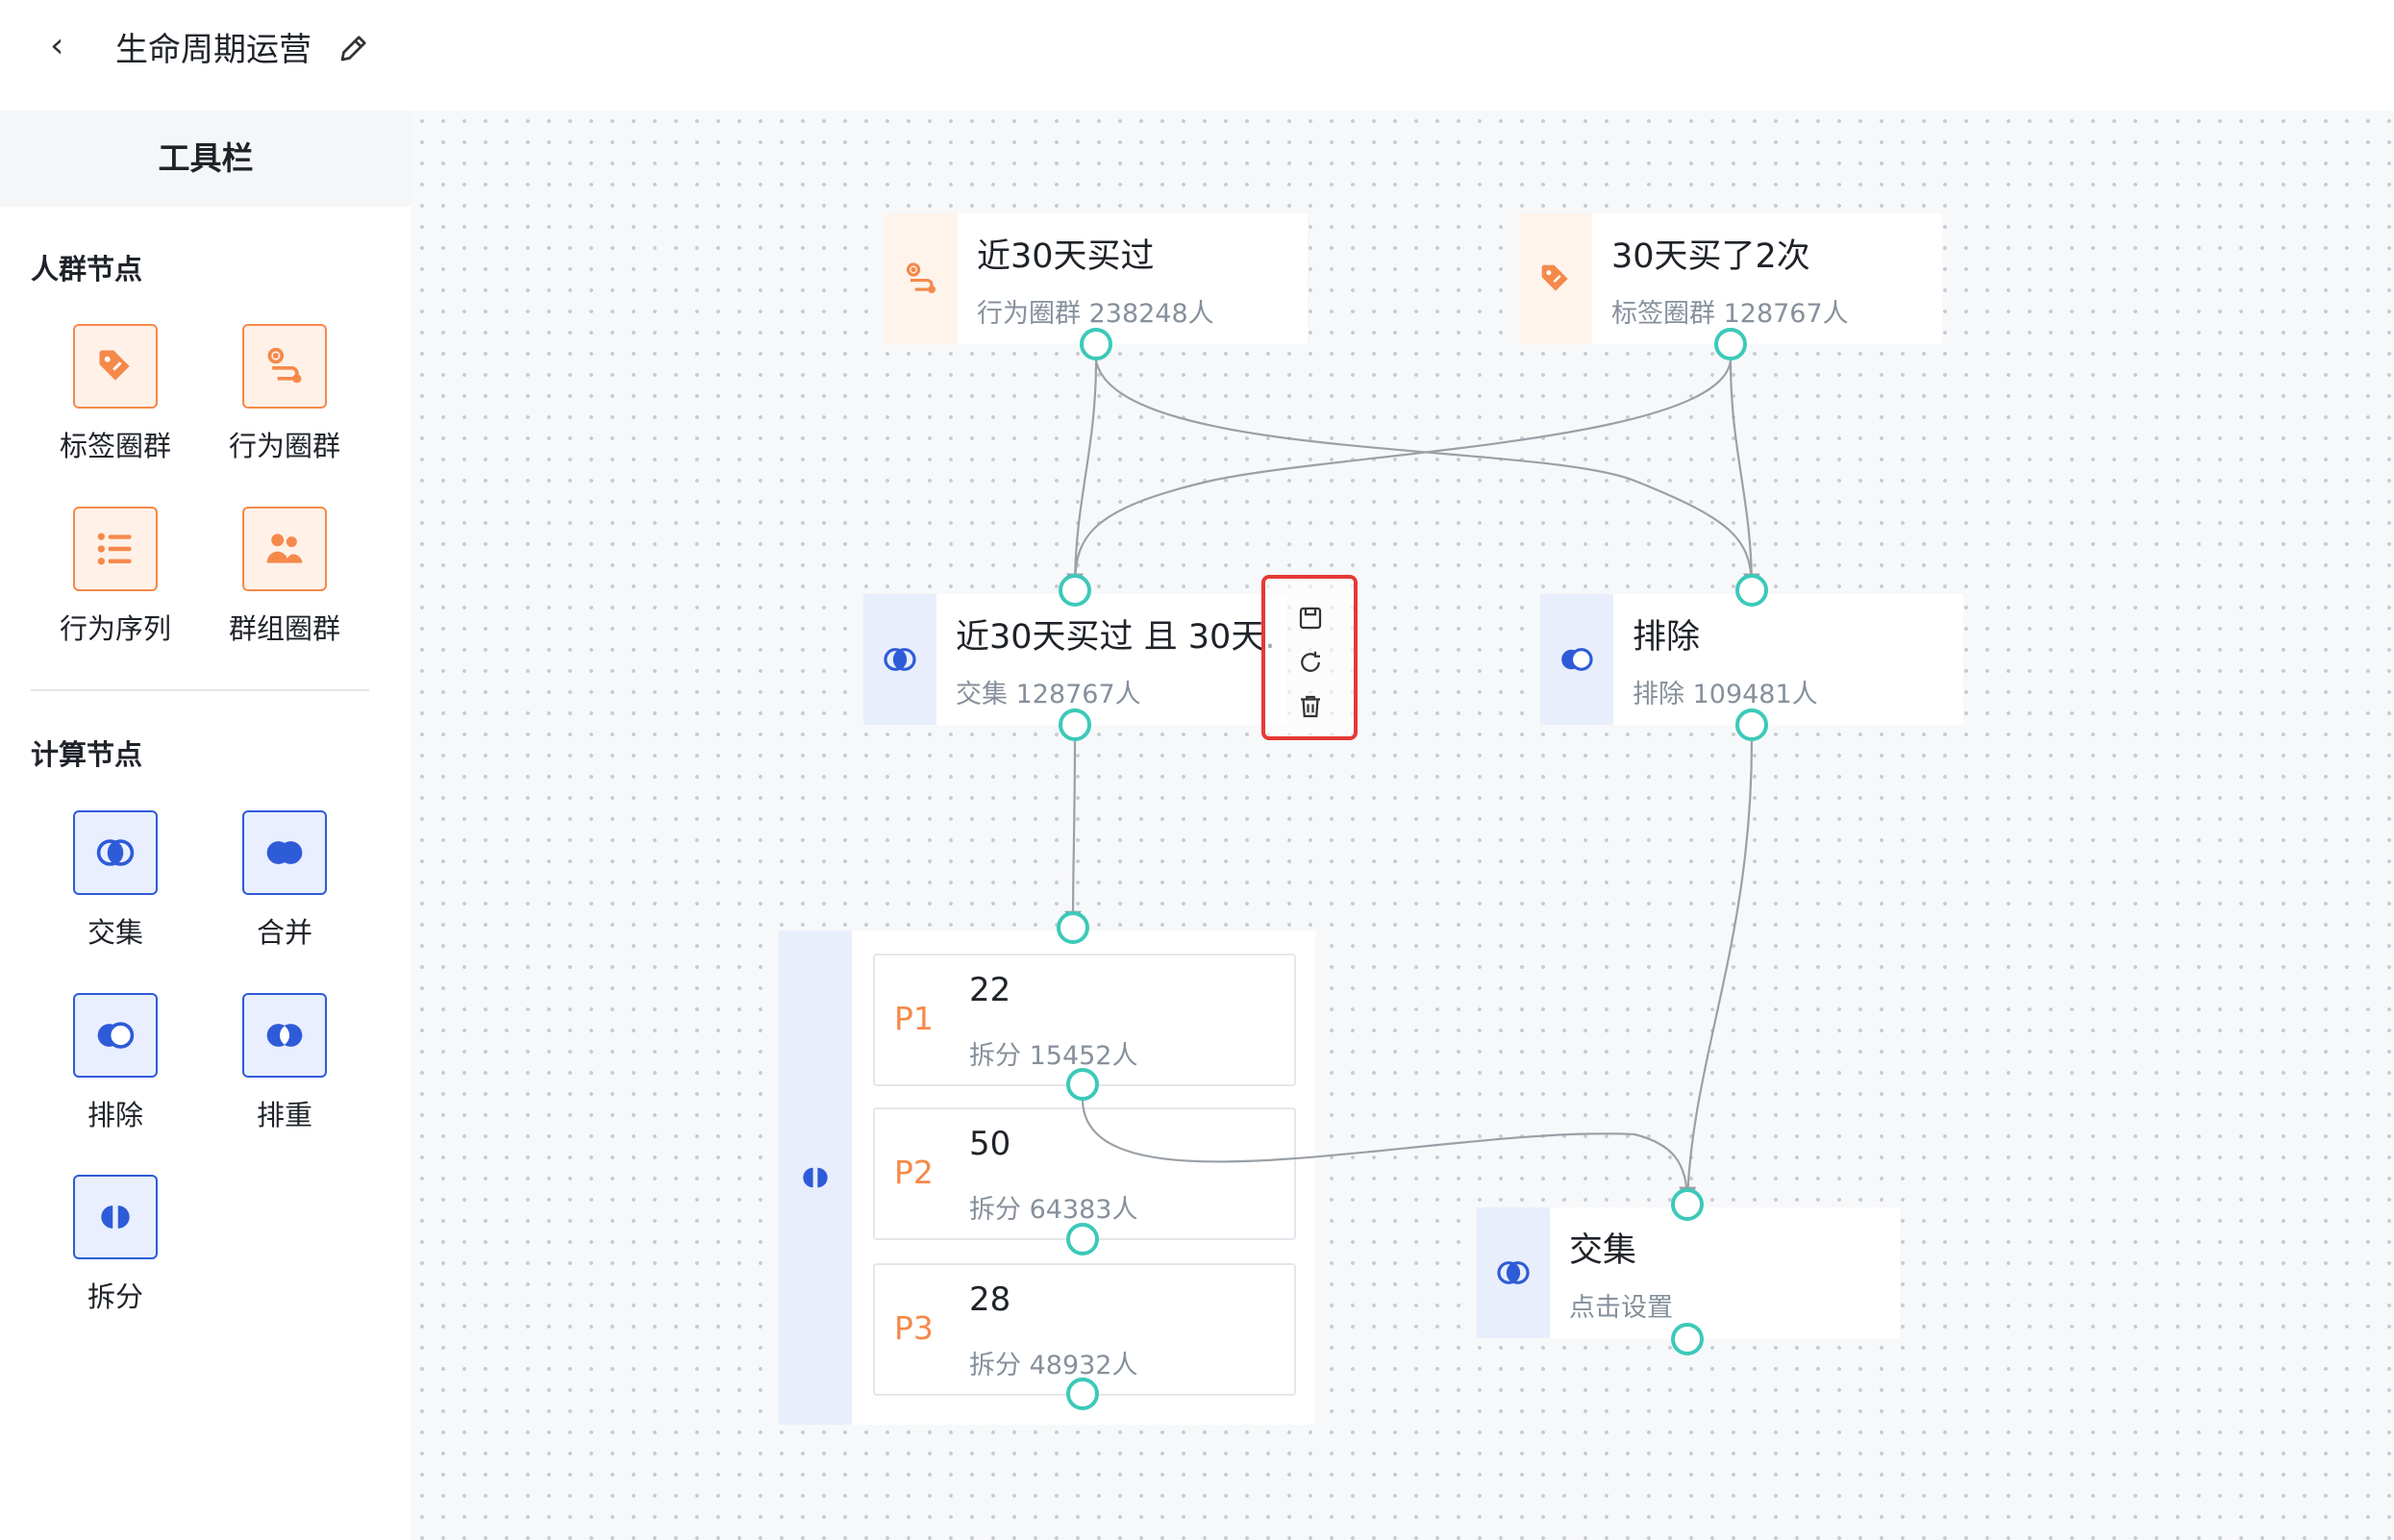 Image resolution: width=2394 pixels, height=1540 pixels. I want to click on tool-label: 标签圈群, so click(115, 446).